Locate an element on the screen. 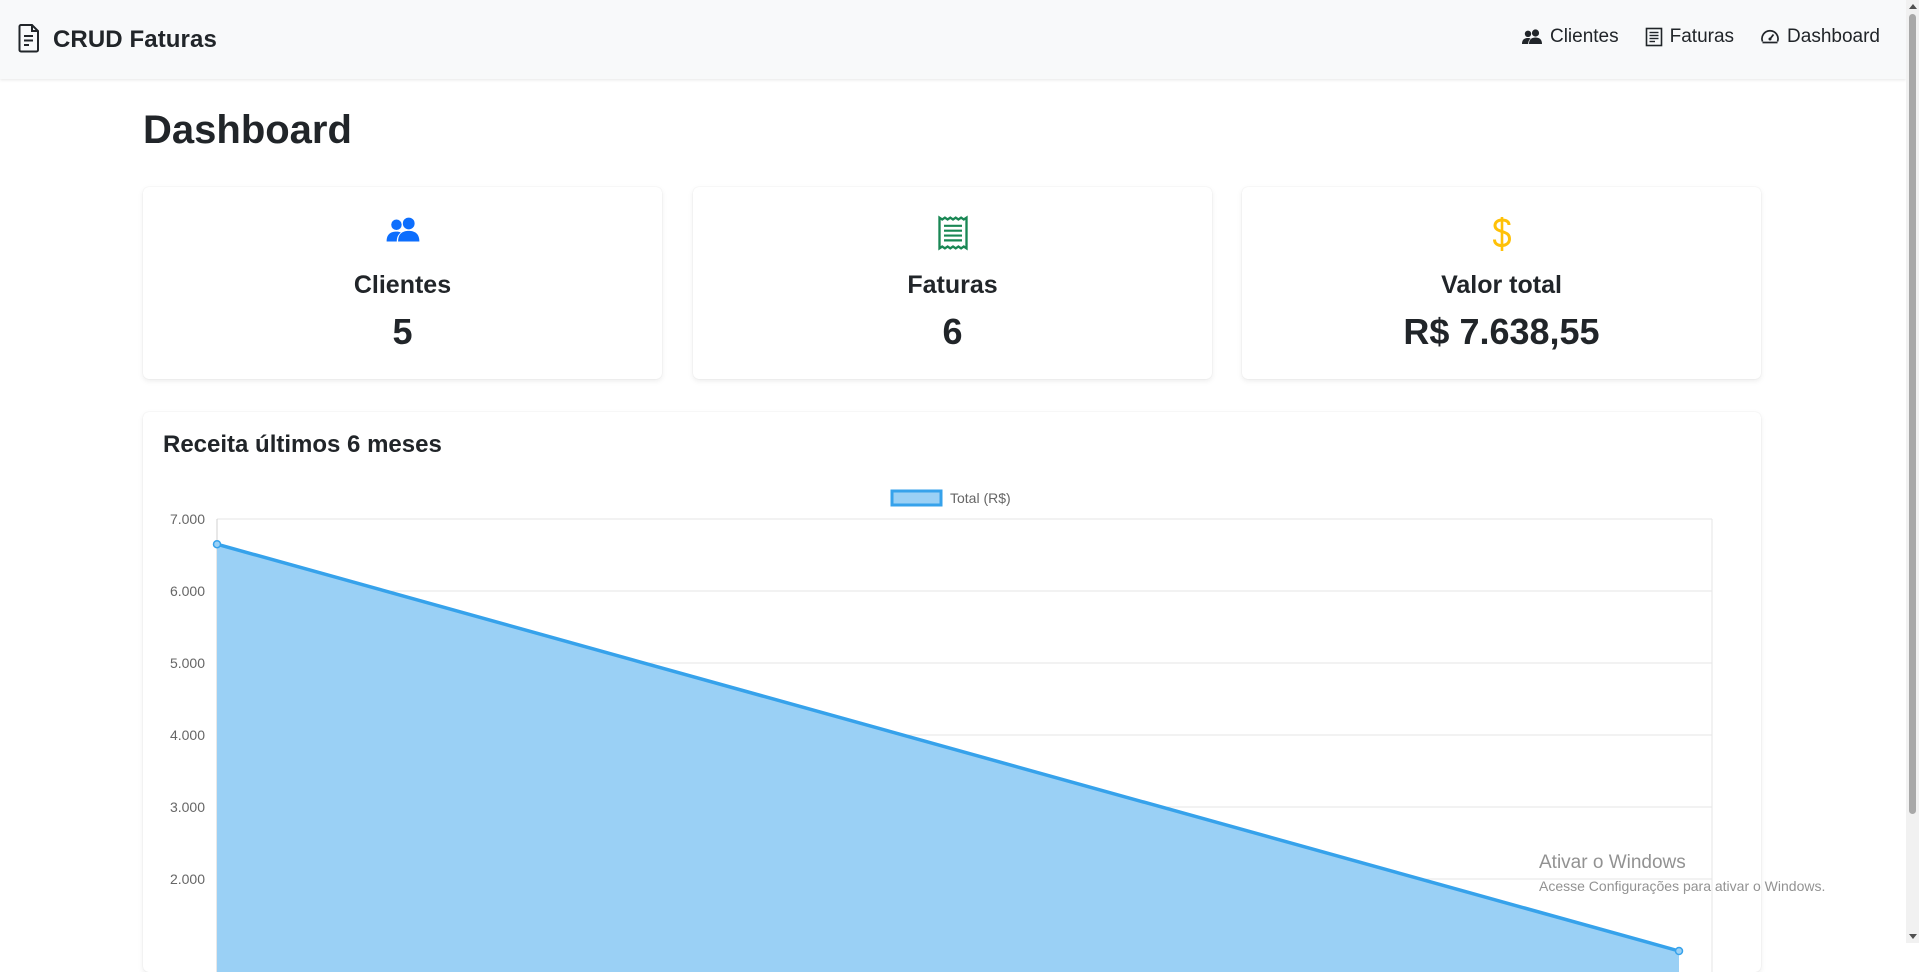 This screenshot has height=972, width=1919. scroll-down-arrow-icon is located at coordinates (1913, 936).